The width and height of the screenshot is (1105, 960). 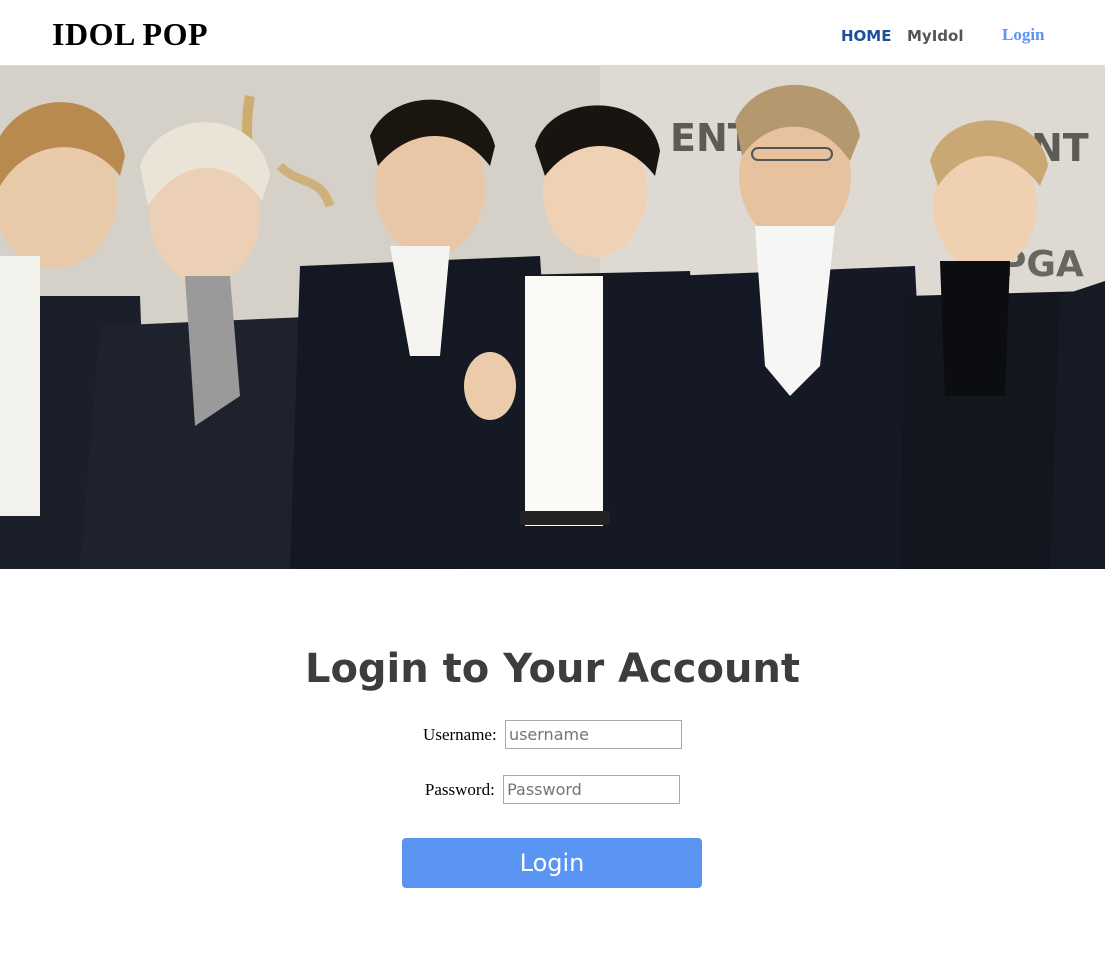 I want to click on nav-myidol-link: MyIdol, so click(x=935, y=36).